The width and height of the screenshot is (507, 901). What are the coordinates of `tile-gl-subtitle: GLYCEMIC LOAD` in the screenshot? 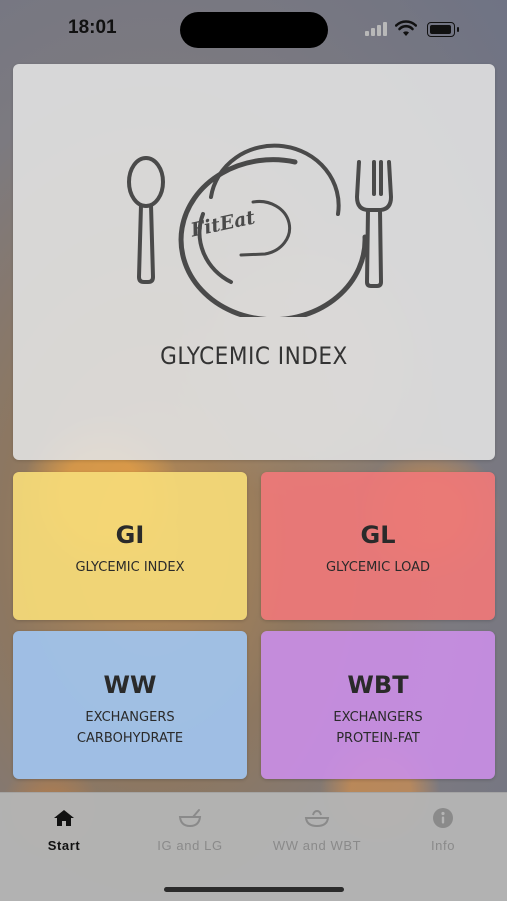 It's located at (378, 567).